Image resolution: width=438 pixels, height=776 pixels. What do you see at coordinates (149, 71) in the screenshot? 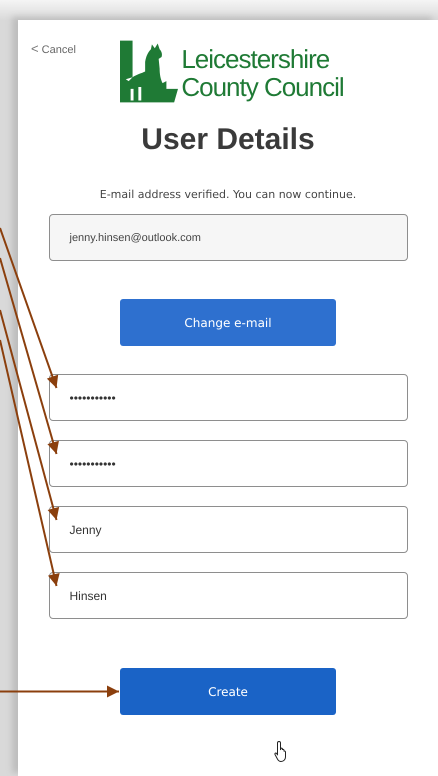
I see `fox-emblem-icon` at bounding box center [149, 71].